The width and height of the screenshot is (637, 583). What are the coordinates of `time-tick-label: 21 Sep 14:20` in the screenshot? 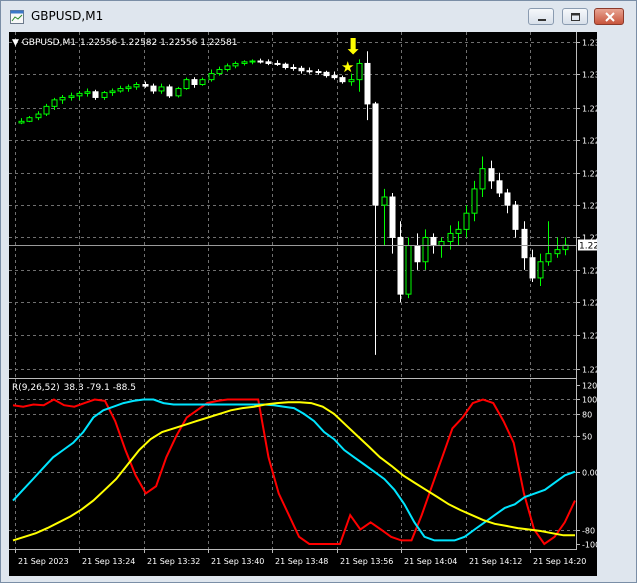 It's located at (559, 561).